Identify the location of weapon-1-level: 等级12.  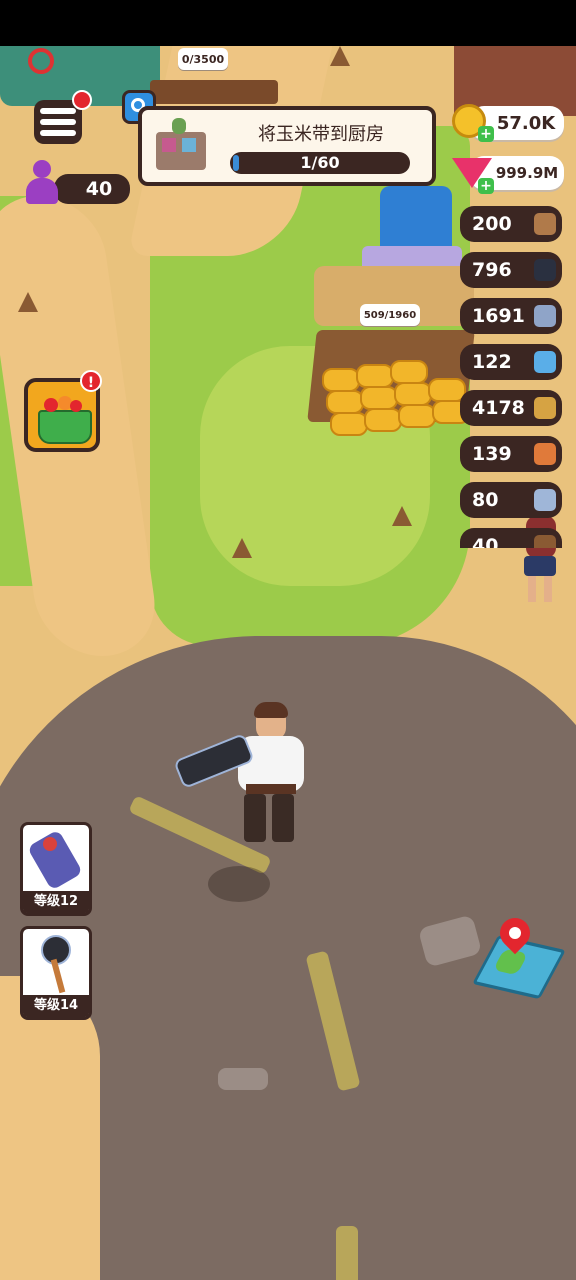
(56, 902).